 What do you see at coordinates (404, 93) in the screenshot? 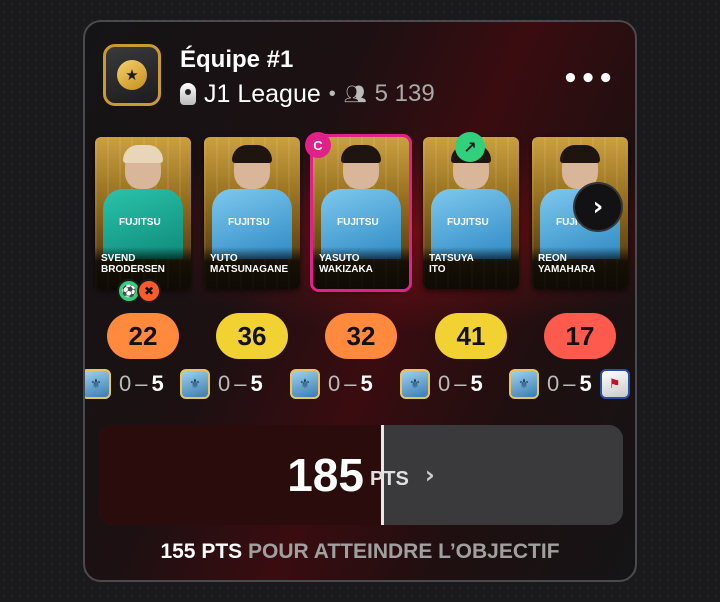
I see `followers-count: 5 139` at bounding box center [404, 93].